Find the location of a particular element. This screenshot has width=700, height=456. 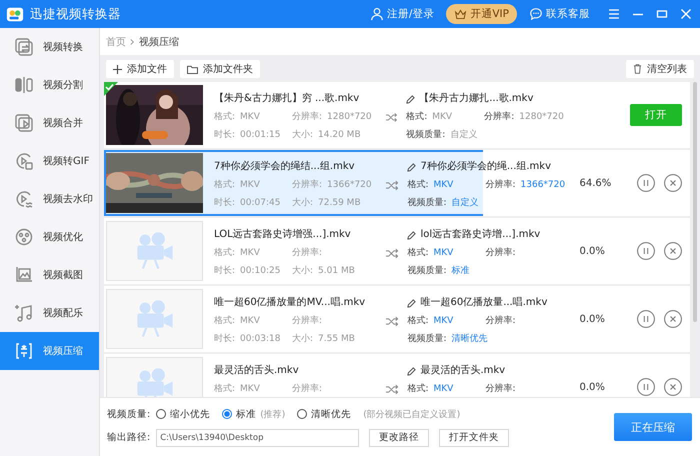

sidebar-item: 视频转换 is located at coordinates (49, 47).